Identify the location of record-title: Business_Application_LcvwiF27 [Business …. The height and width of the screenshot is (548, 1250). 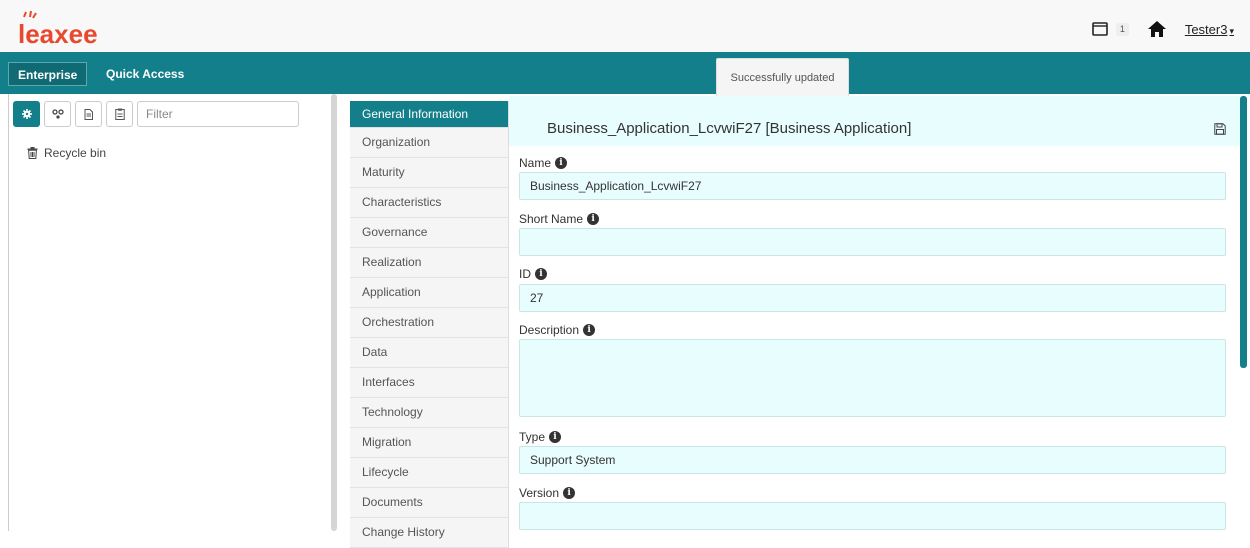
(729, 128).